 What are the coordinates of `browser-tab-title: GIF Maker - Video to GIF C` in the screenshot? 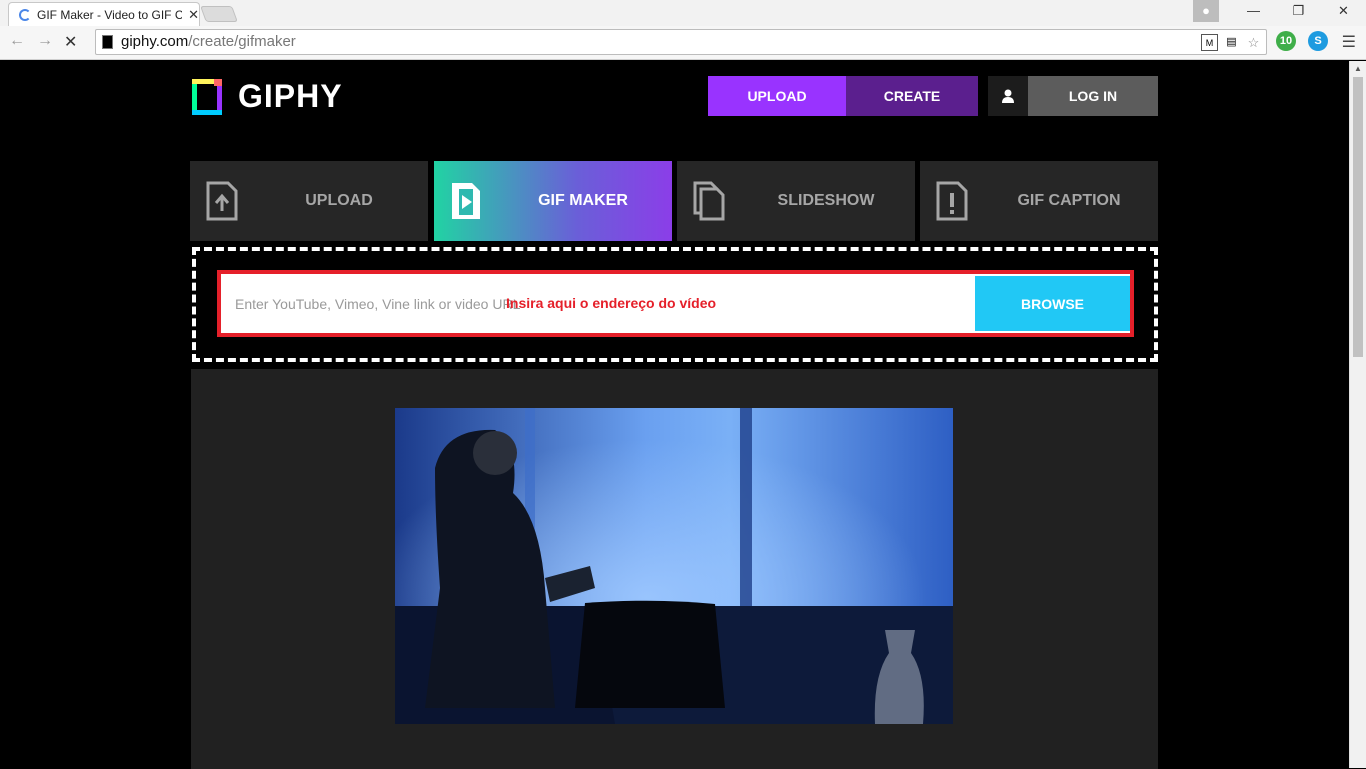 It's located at (110, 14).